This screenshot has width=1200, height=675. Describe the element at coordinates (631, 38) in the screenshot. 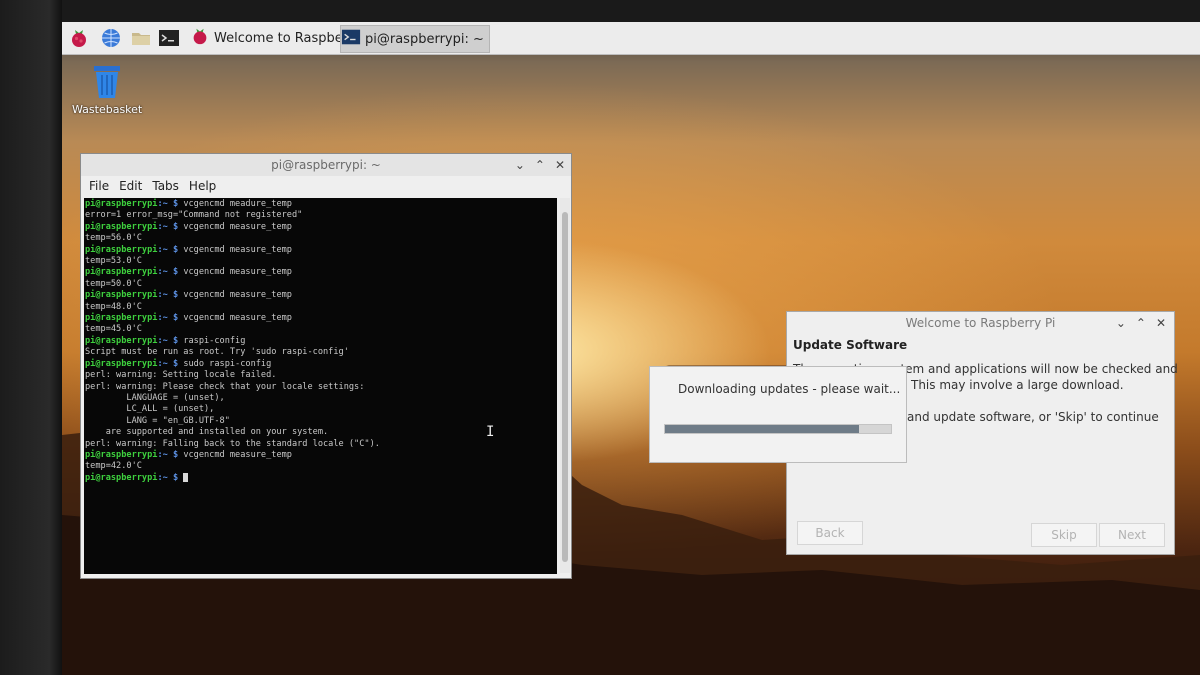

I see `taskbar: Welcome to Raspberr... pi@raspberrypi: ~` at that location.